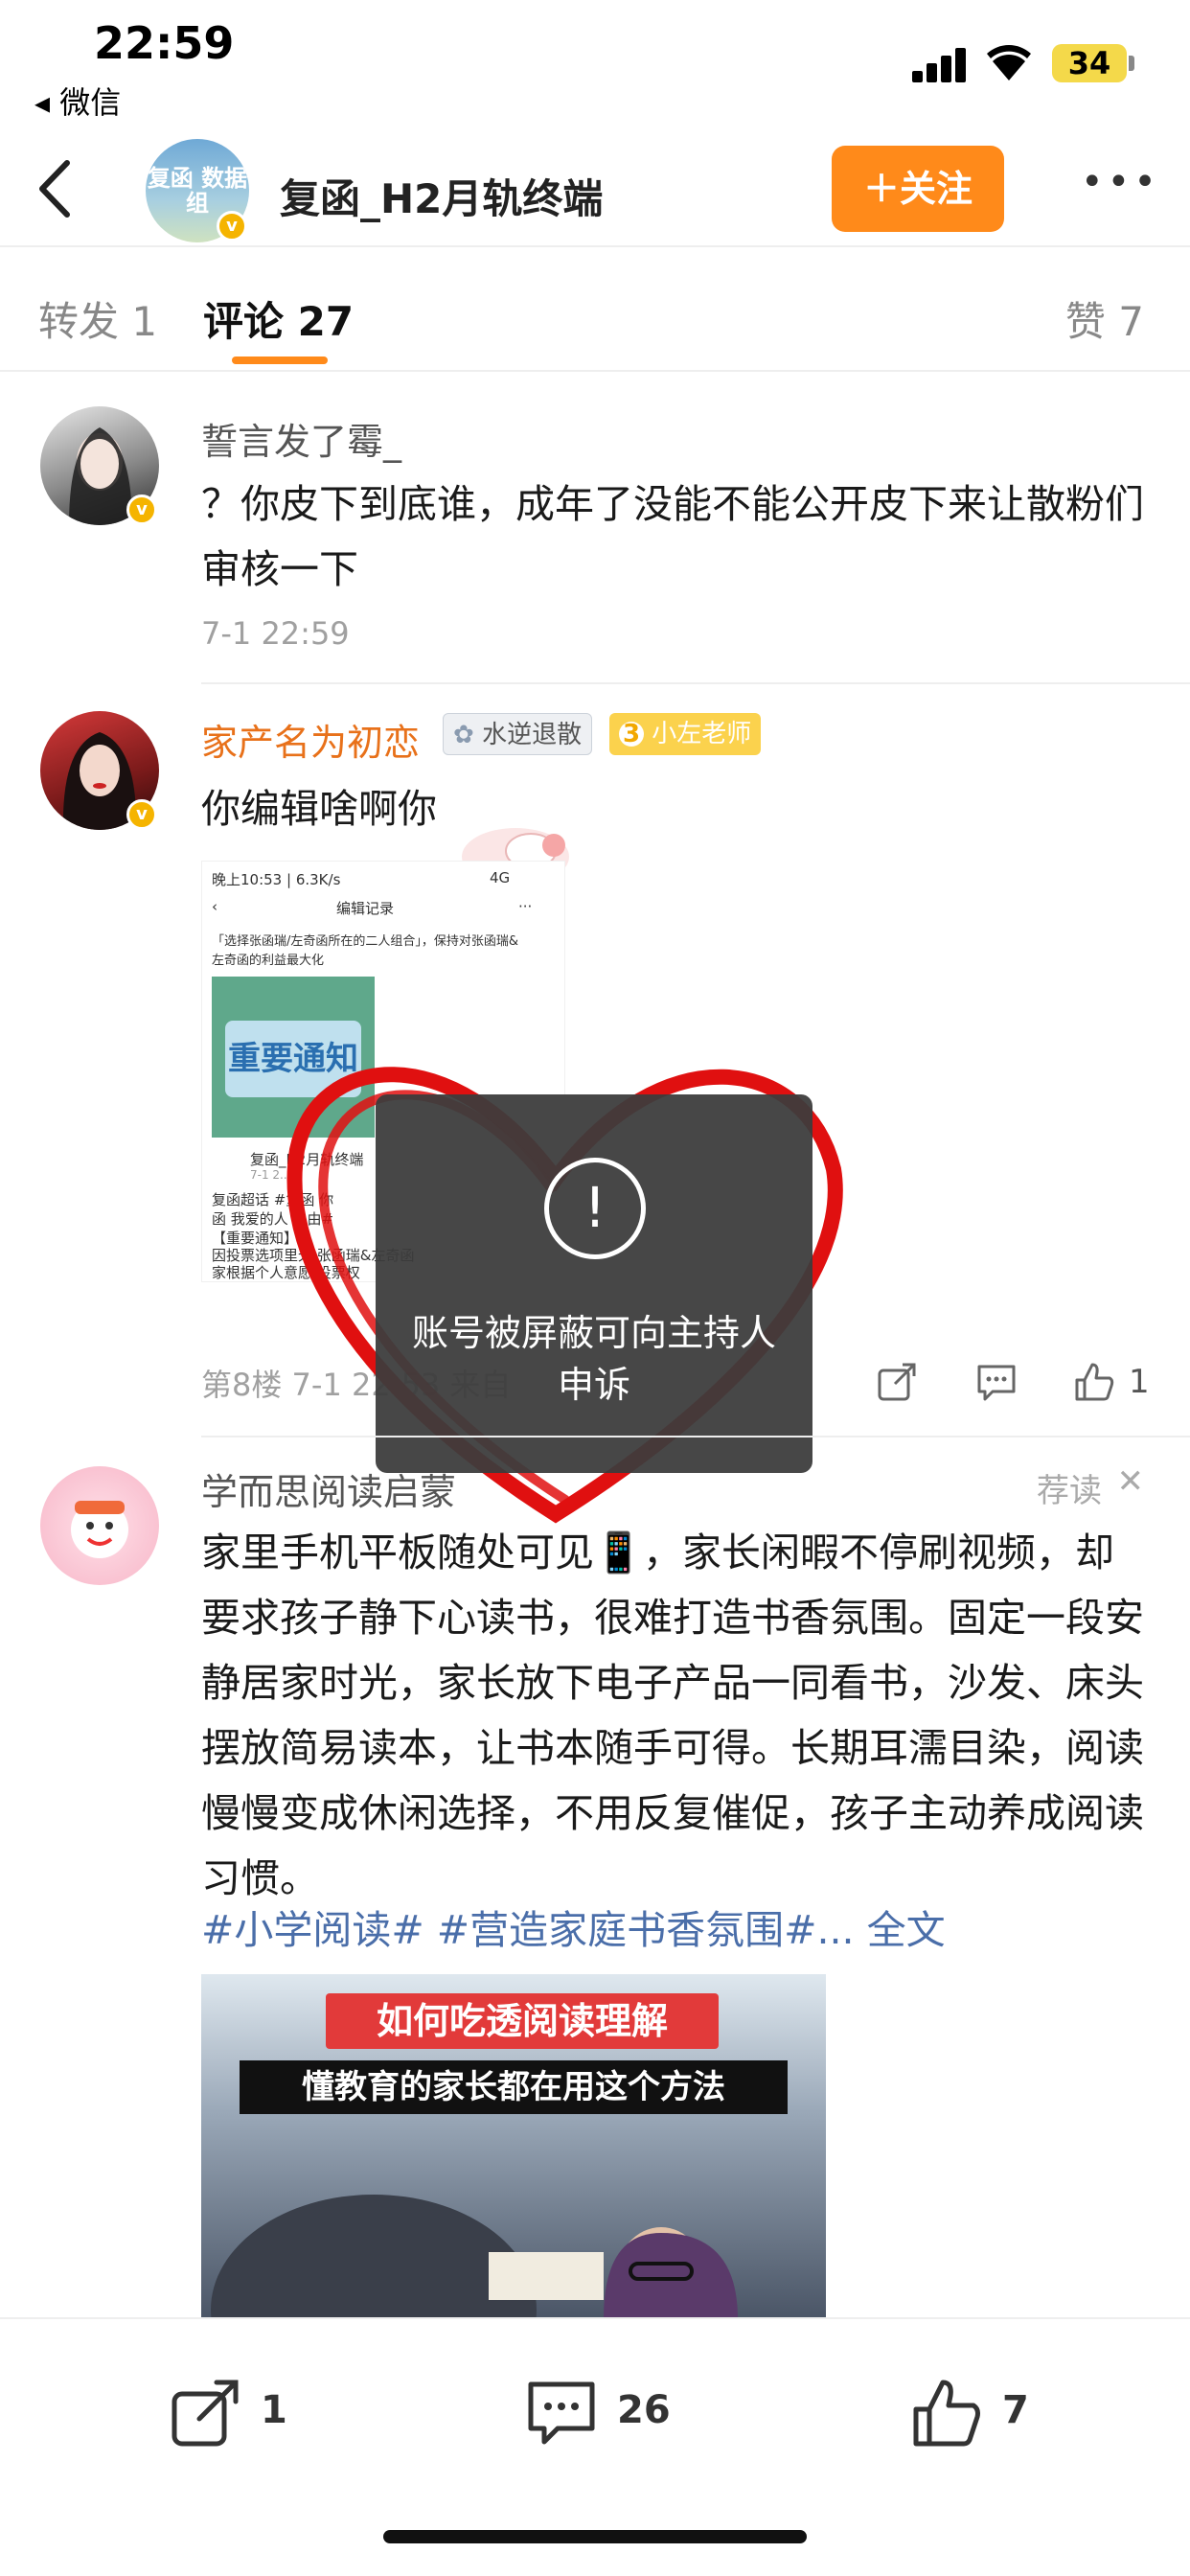  What do you see at coordinates (319, 809) in the screenshot?
I see `comment-text: 你编辑啥啊你` at bounding box center [319, 809].